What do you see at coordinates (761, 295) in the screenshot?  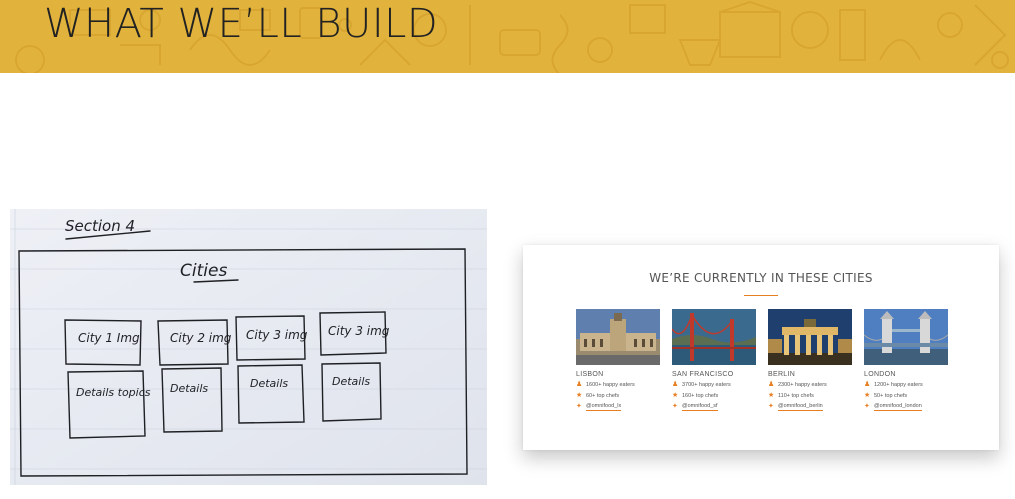 I see `heading-underline` at bounding box center [761, 295].